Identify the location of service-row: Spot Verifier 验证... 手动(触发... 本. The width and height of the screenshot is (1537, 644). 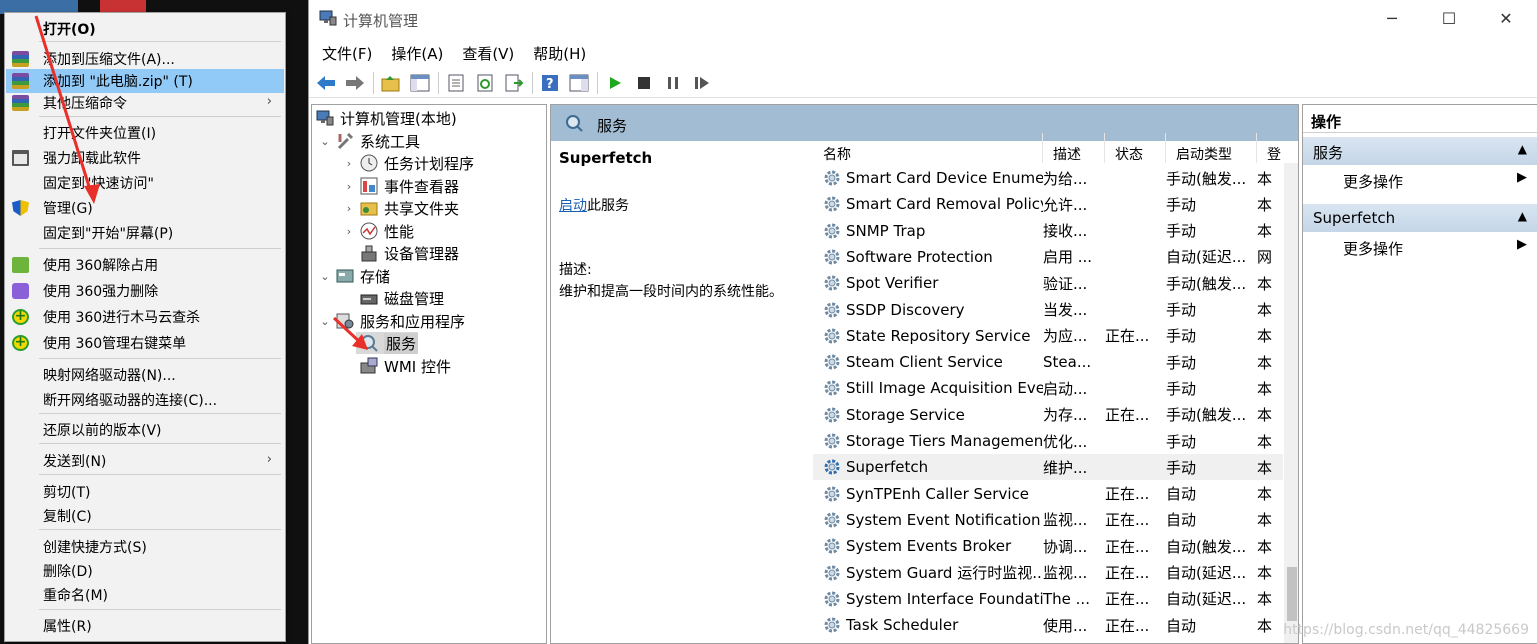
(1048, 283).